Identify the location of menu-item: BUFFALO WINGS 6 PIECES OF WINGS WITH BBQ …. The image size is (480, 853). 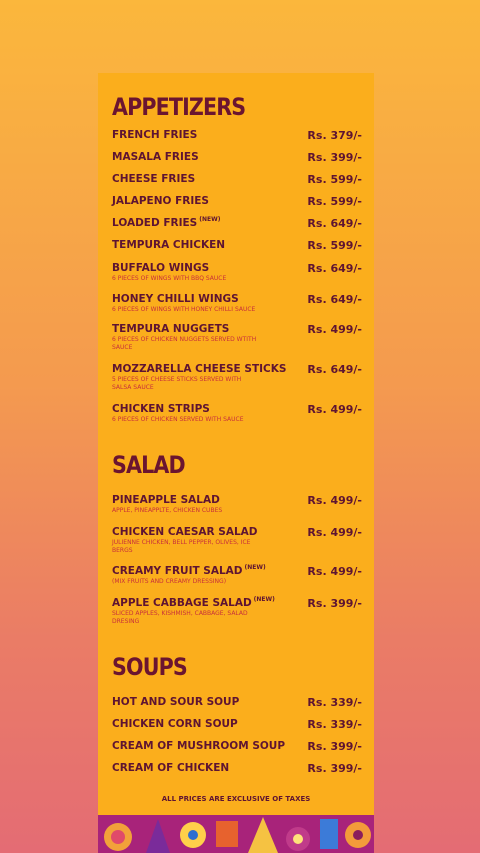
(237, 272).